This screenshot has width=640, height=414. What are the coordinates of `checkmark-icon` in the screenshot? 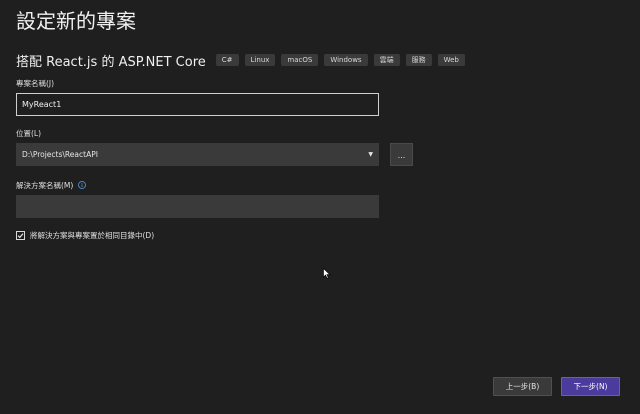 It's located at (20, 235).